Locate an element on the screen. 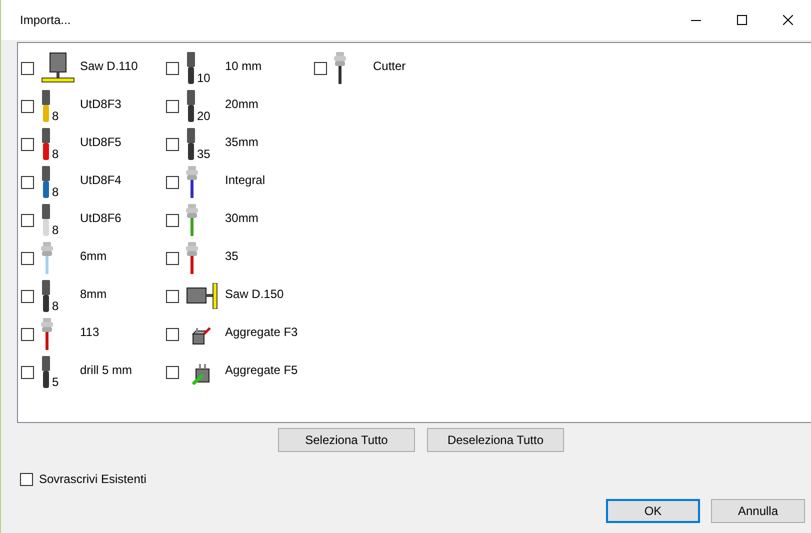 Image resolution: width=811 pixels, height=533 pixels. tool-label: 35mm is located at coordinates (241, 142).